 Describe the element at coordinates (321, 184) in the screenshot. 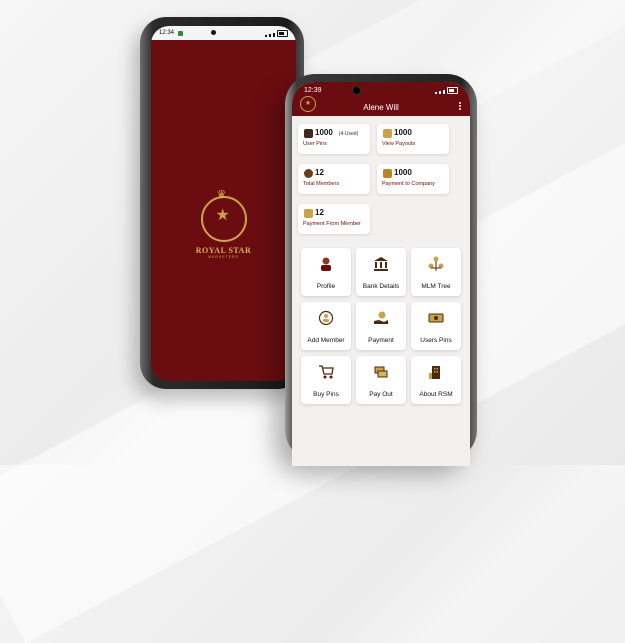

I see `stat-label: Total Members` at that location.